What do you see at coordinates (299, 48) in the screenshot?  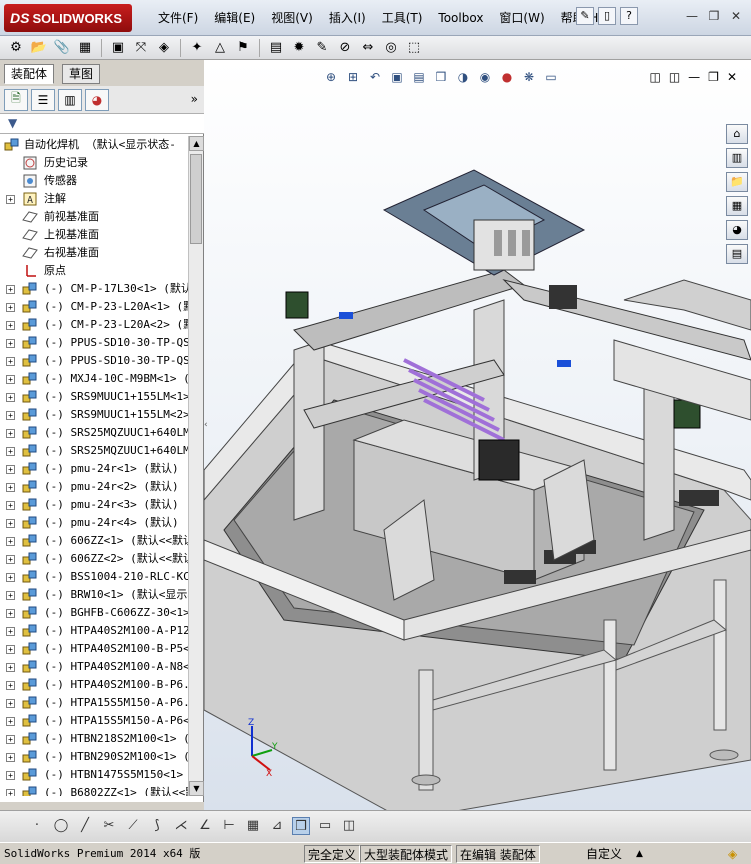 I see `exploded-view-icon: ✹` at bounding box center [299, 48].